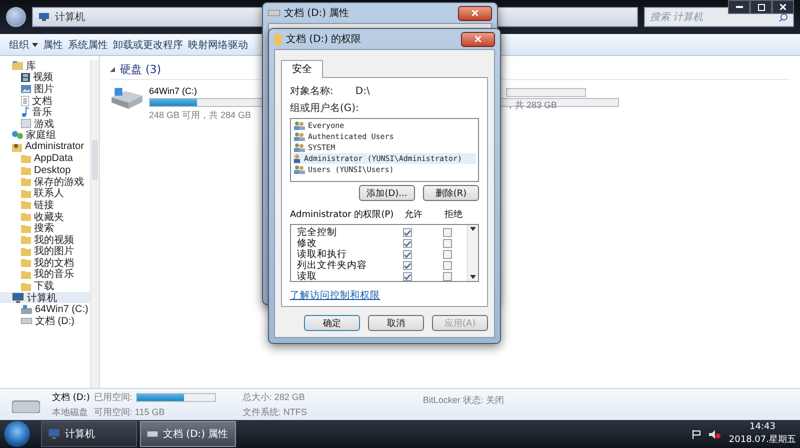  What do you see at coordinates (322, 254) in the screenshot?
I see `permission-name: 读取和执行` at bounding box center [322, 254].